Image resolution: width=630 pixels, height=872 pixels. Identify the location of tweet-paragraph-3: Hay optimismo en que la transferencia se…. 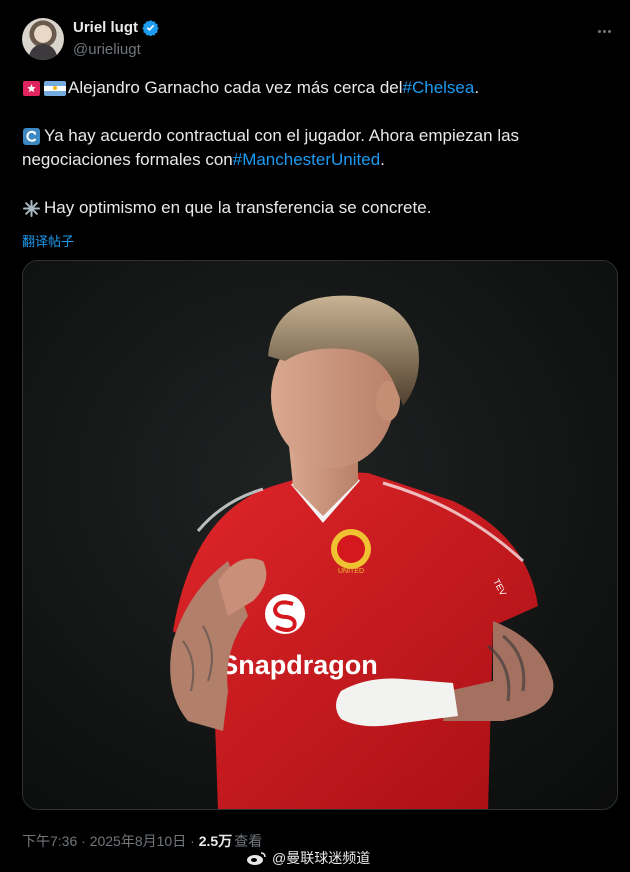
(320, 208).